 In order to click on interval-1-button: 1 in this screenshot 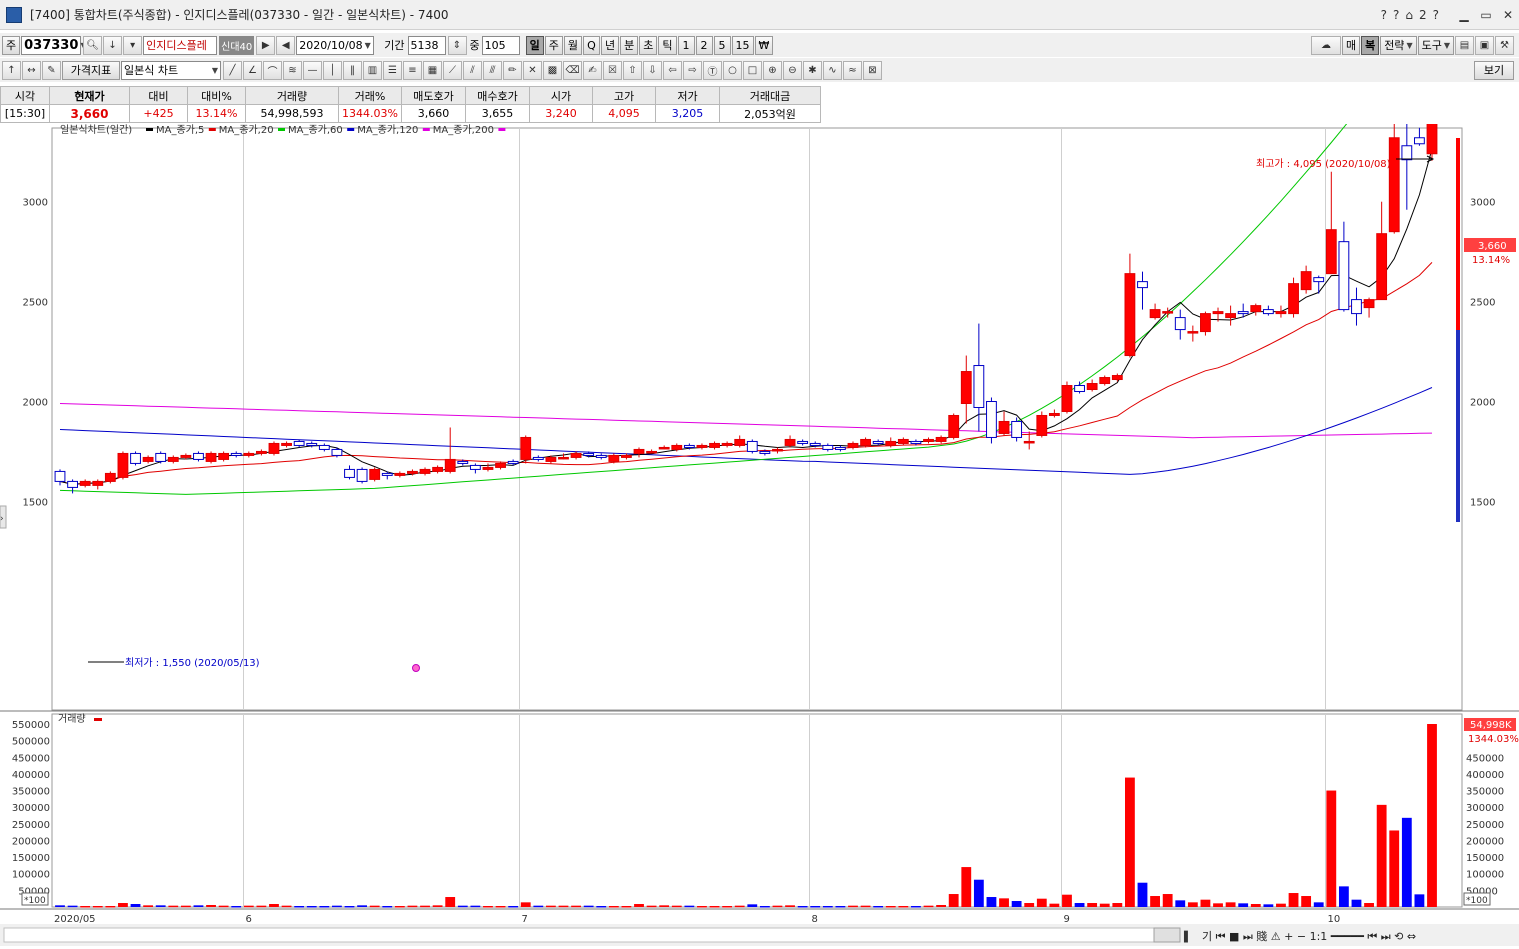, I will do `click(686, 45)`.